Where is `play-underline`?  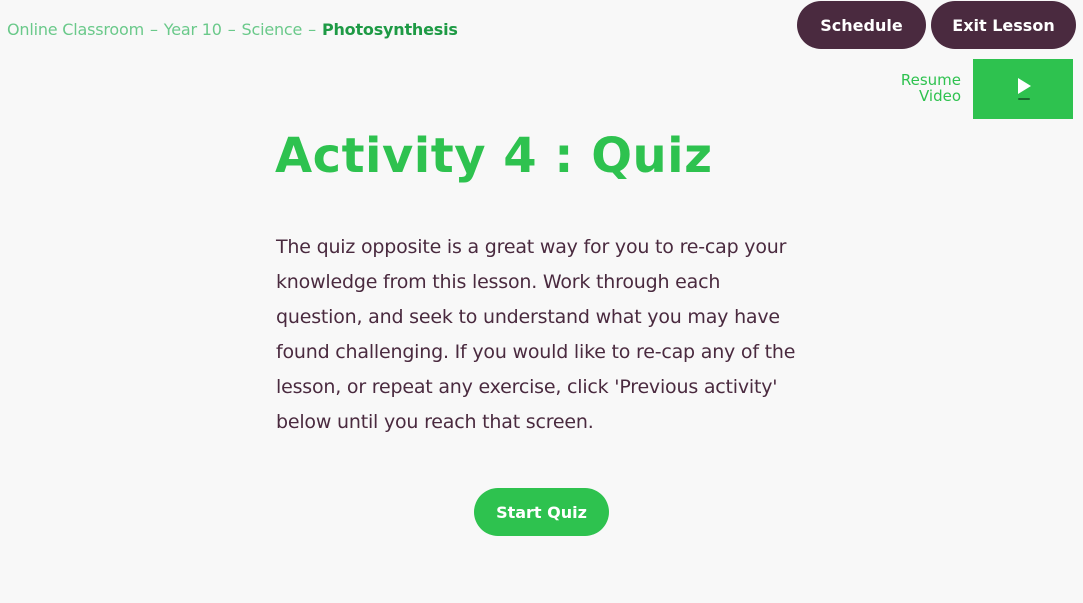 play-underline is located at coordinates (1024, 99).